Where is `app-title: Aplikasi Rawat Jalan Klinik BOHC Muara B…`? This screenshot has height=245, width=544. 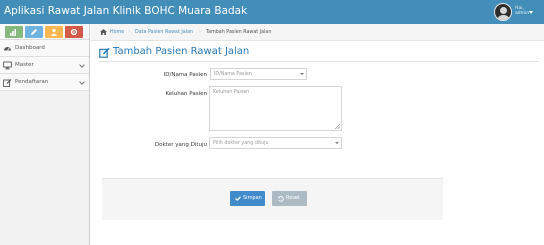
app-title: Aplikasi Rawat Jalan Klinik BOHC Muara B… is located at coordinates (125, 11).